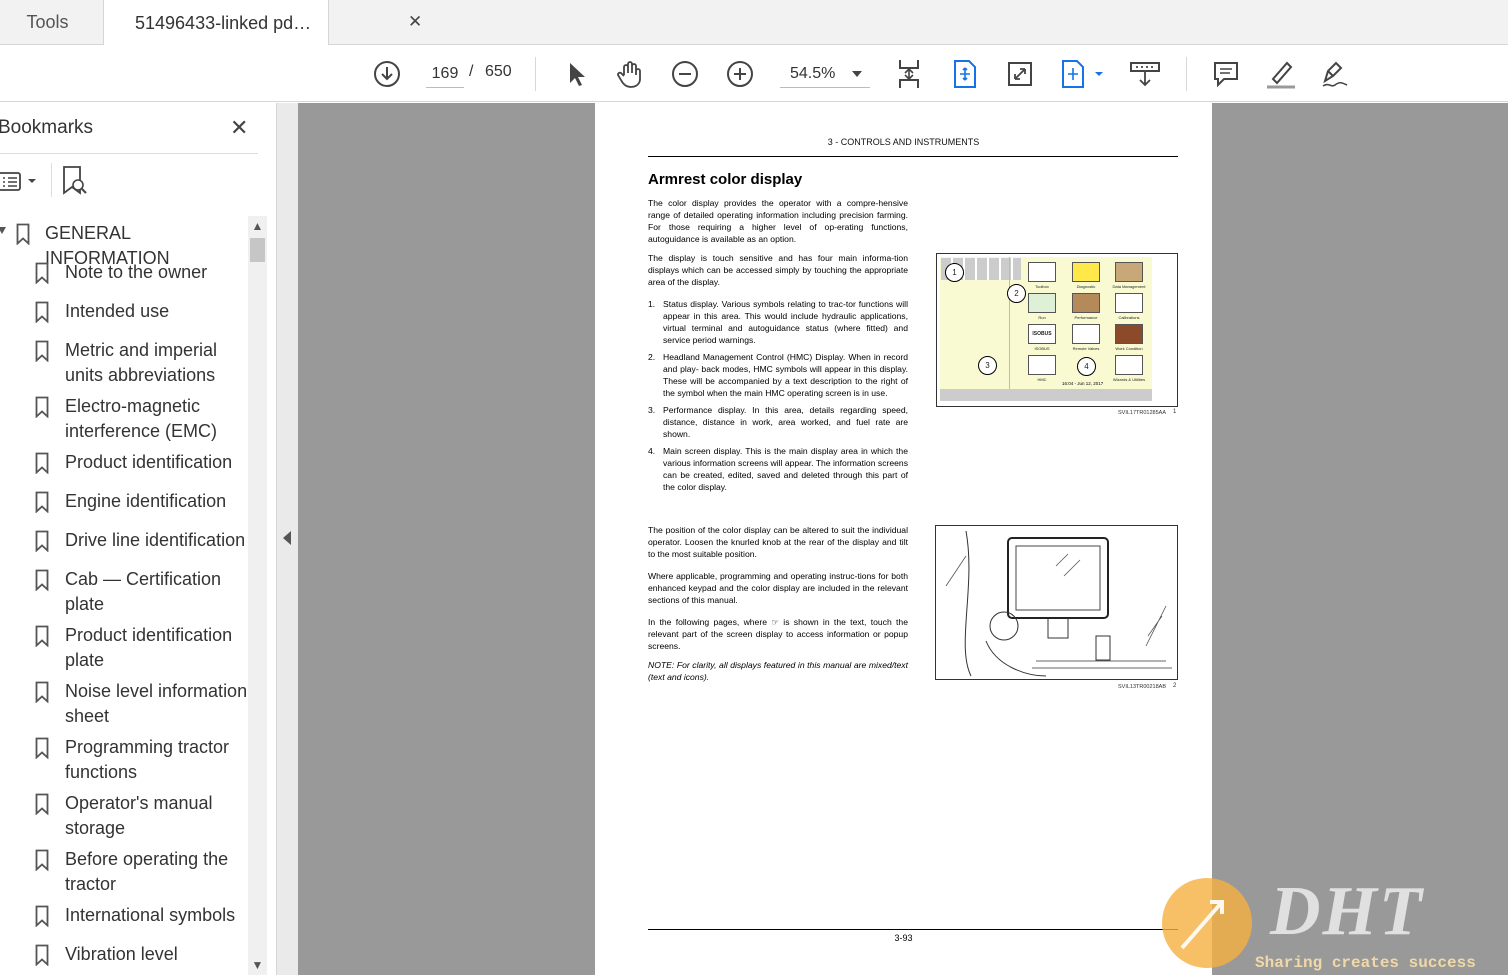 The height and width of the screenshot is (980, 1508). What do you see at coordinates (1046, 395) in the screenshot?
I see `status-bar` at bounding box center [1046, 395].